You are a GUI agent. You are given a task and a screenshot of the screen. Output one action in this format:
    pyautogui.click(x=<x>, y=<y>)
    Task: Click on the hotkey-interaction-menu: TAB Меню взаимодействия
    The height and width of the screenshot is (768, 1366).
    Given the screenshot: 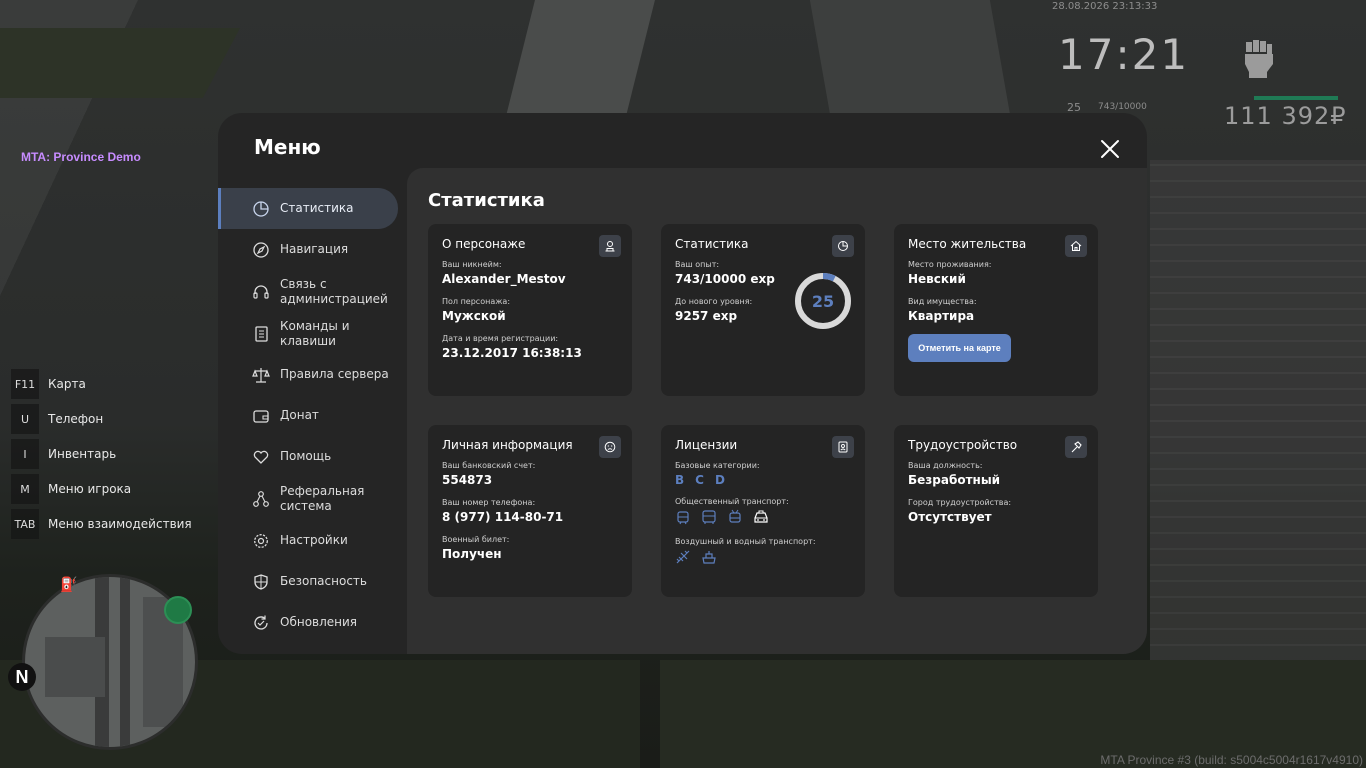 What is the action you would take?
    pyautogui.click(x=101, y=524)
    